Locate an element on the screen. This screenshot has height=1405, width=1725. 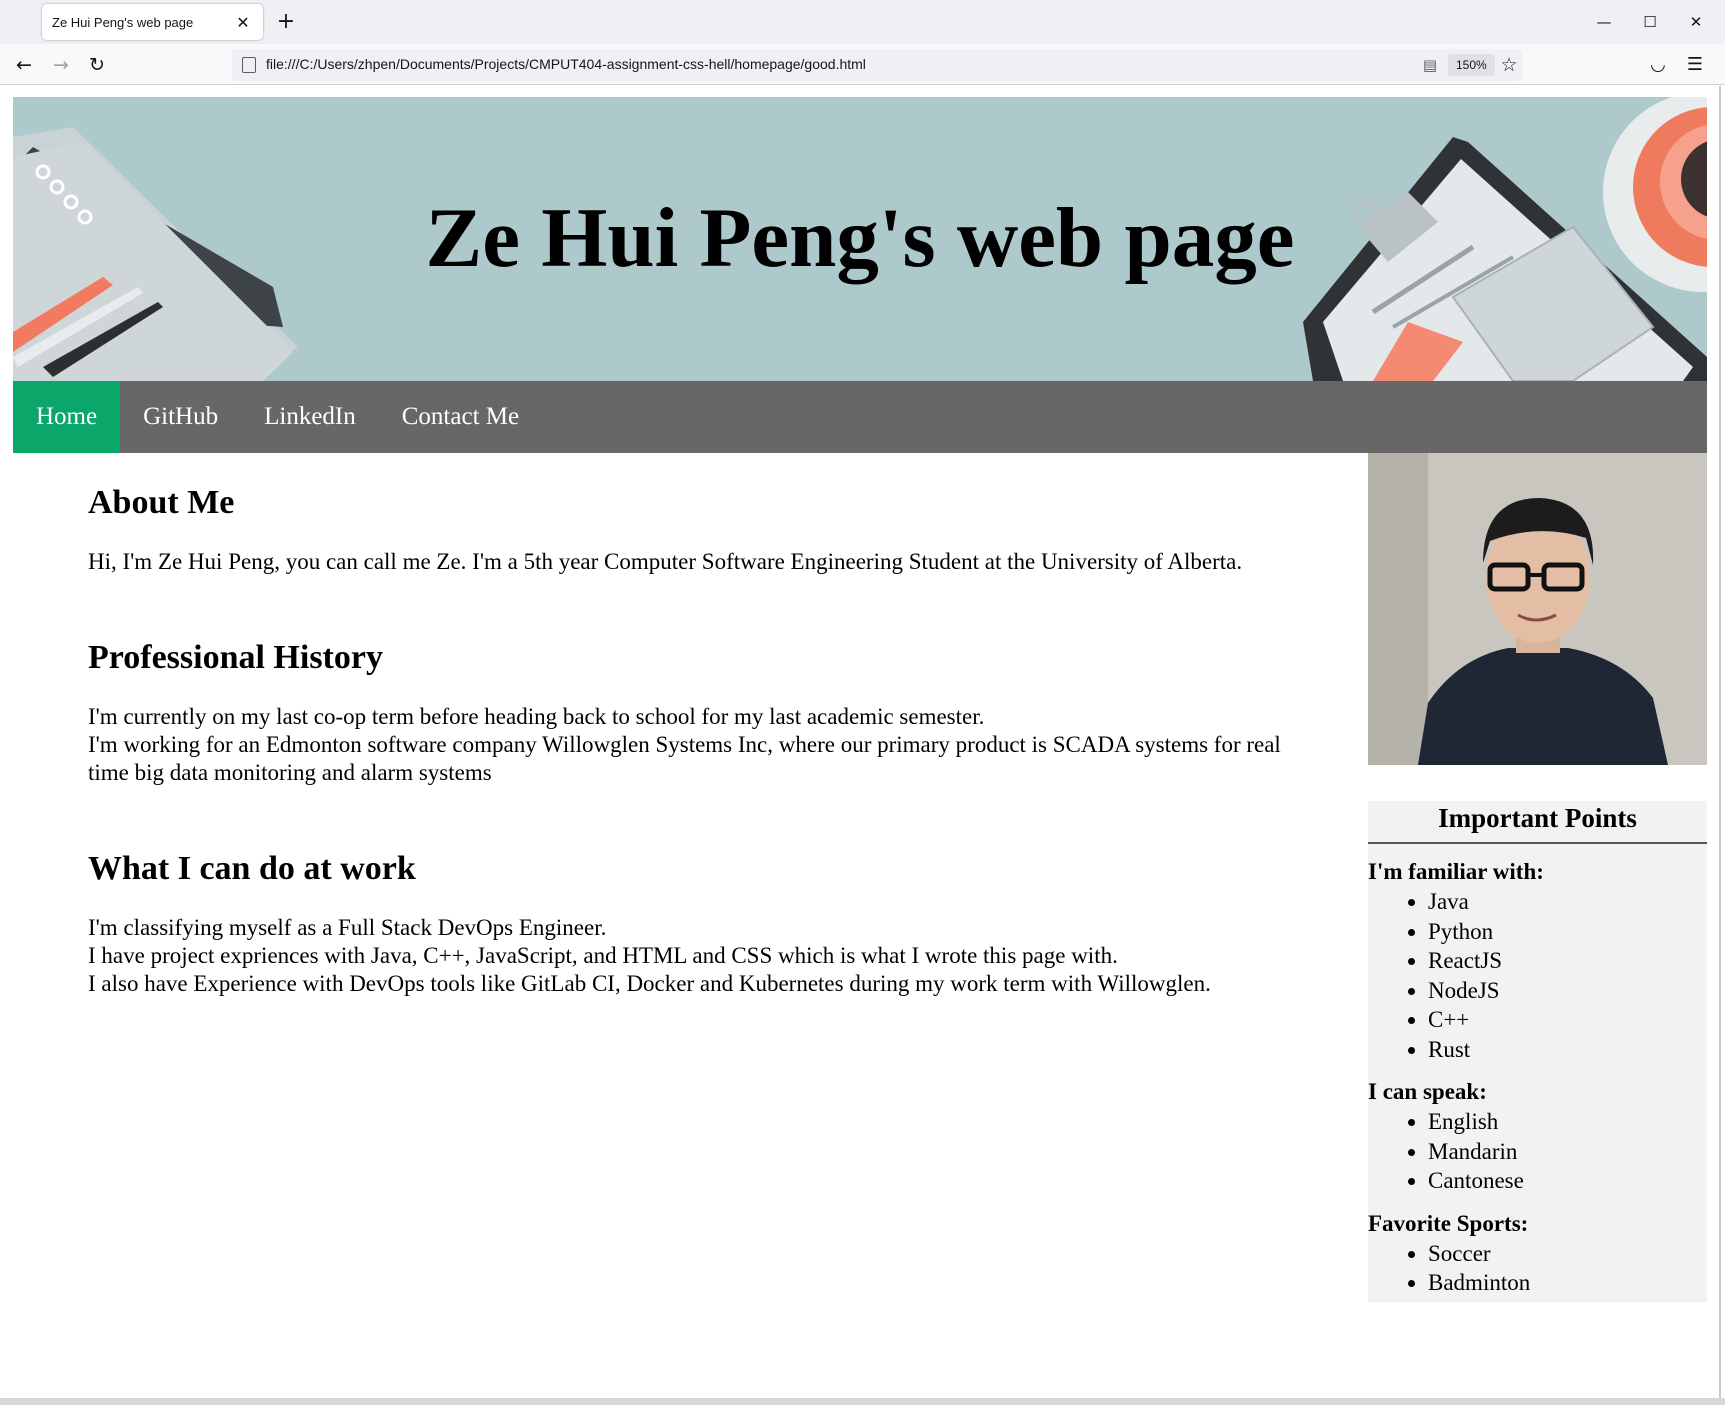
reader-view-icon: ▤ is located at coordinates (1430, 65).